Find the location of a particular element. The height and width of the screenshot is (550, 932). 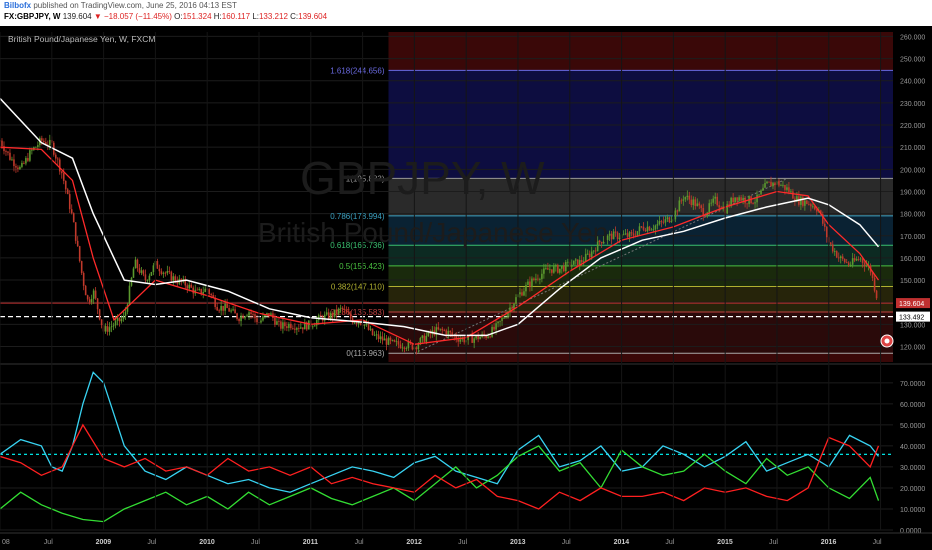

indicator-tick-label: 10.0000 is located at coordinates (912, 510).